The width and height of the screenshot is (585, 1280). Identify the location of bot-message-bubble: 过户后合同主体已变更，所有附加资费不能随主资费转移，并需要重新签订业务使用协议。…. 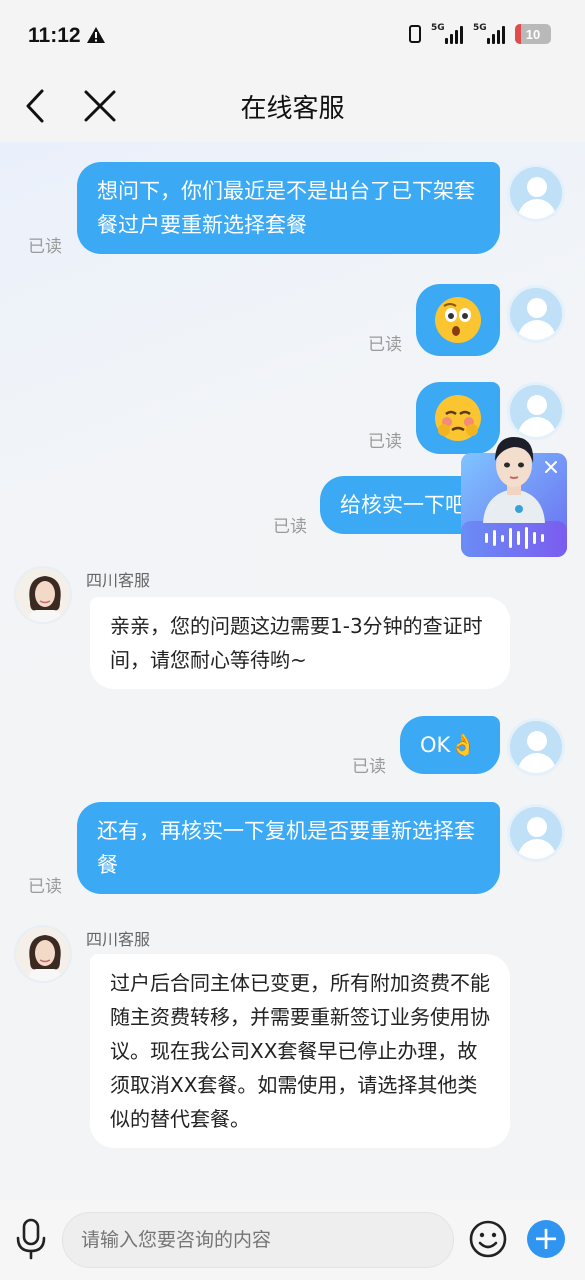
(300, 1051).